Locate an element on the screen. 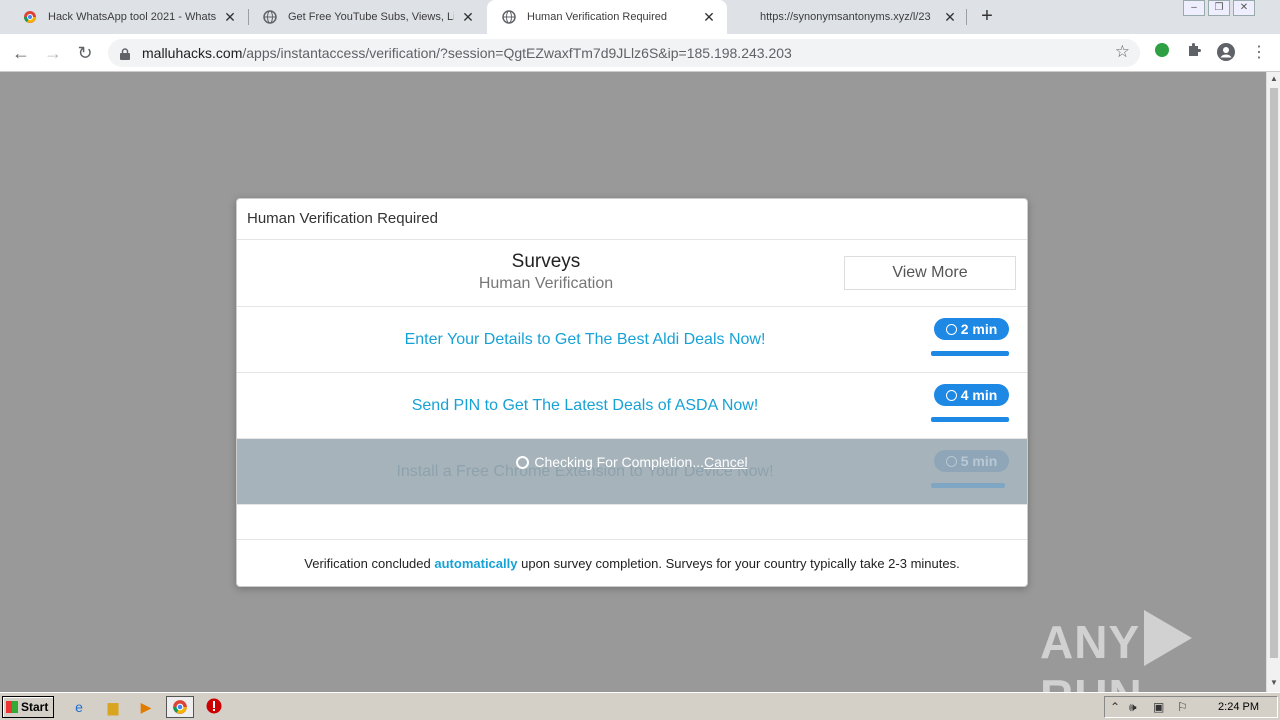  profile-avatar-icon is located at coordinates (1226, 53).